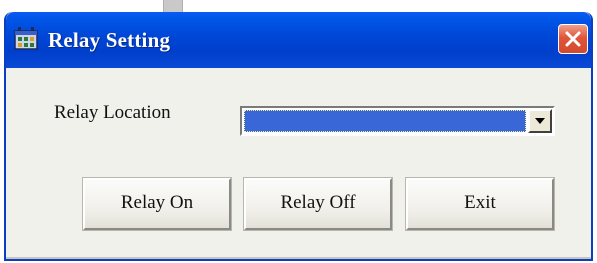 The height and width of the screenshot is (263, 597). Describe the element at coordinates (26, 39) in the screenshot. I see `grid-window-icon` at that location.